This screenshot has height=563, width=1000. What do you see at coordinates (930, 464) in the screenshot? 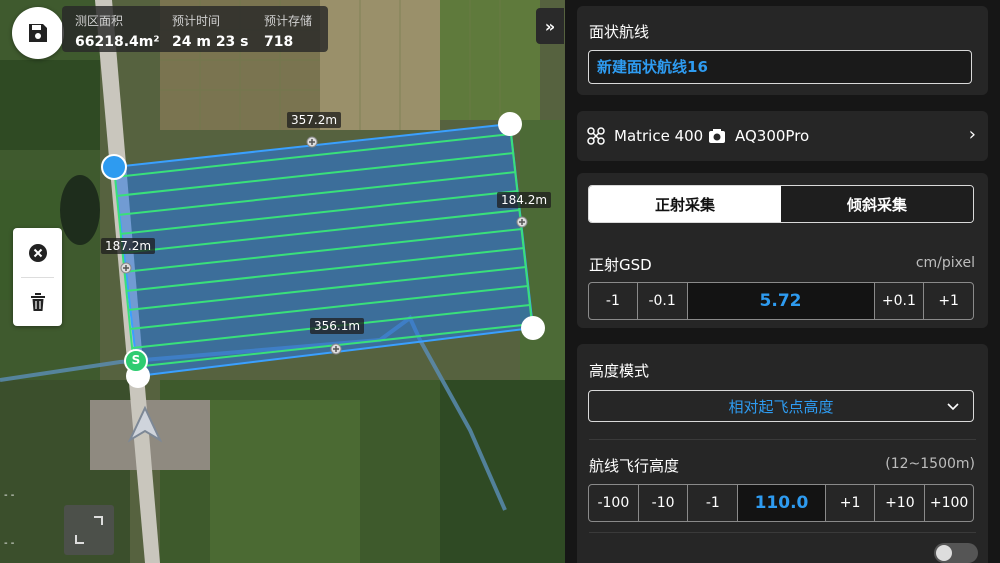
I see `flight-height-range: (12~1500m)` at bounding box center [930, 464].